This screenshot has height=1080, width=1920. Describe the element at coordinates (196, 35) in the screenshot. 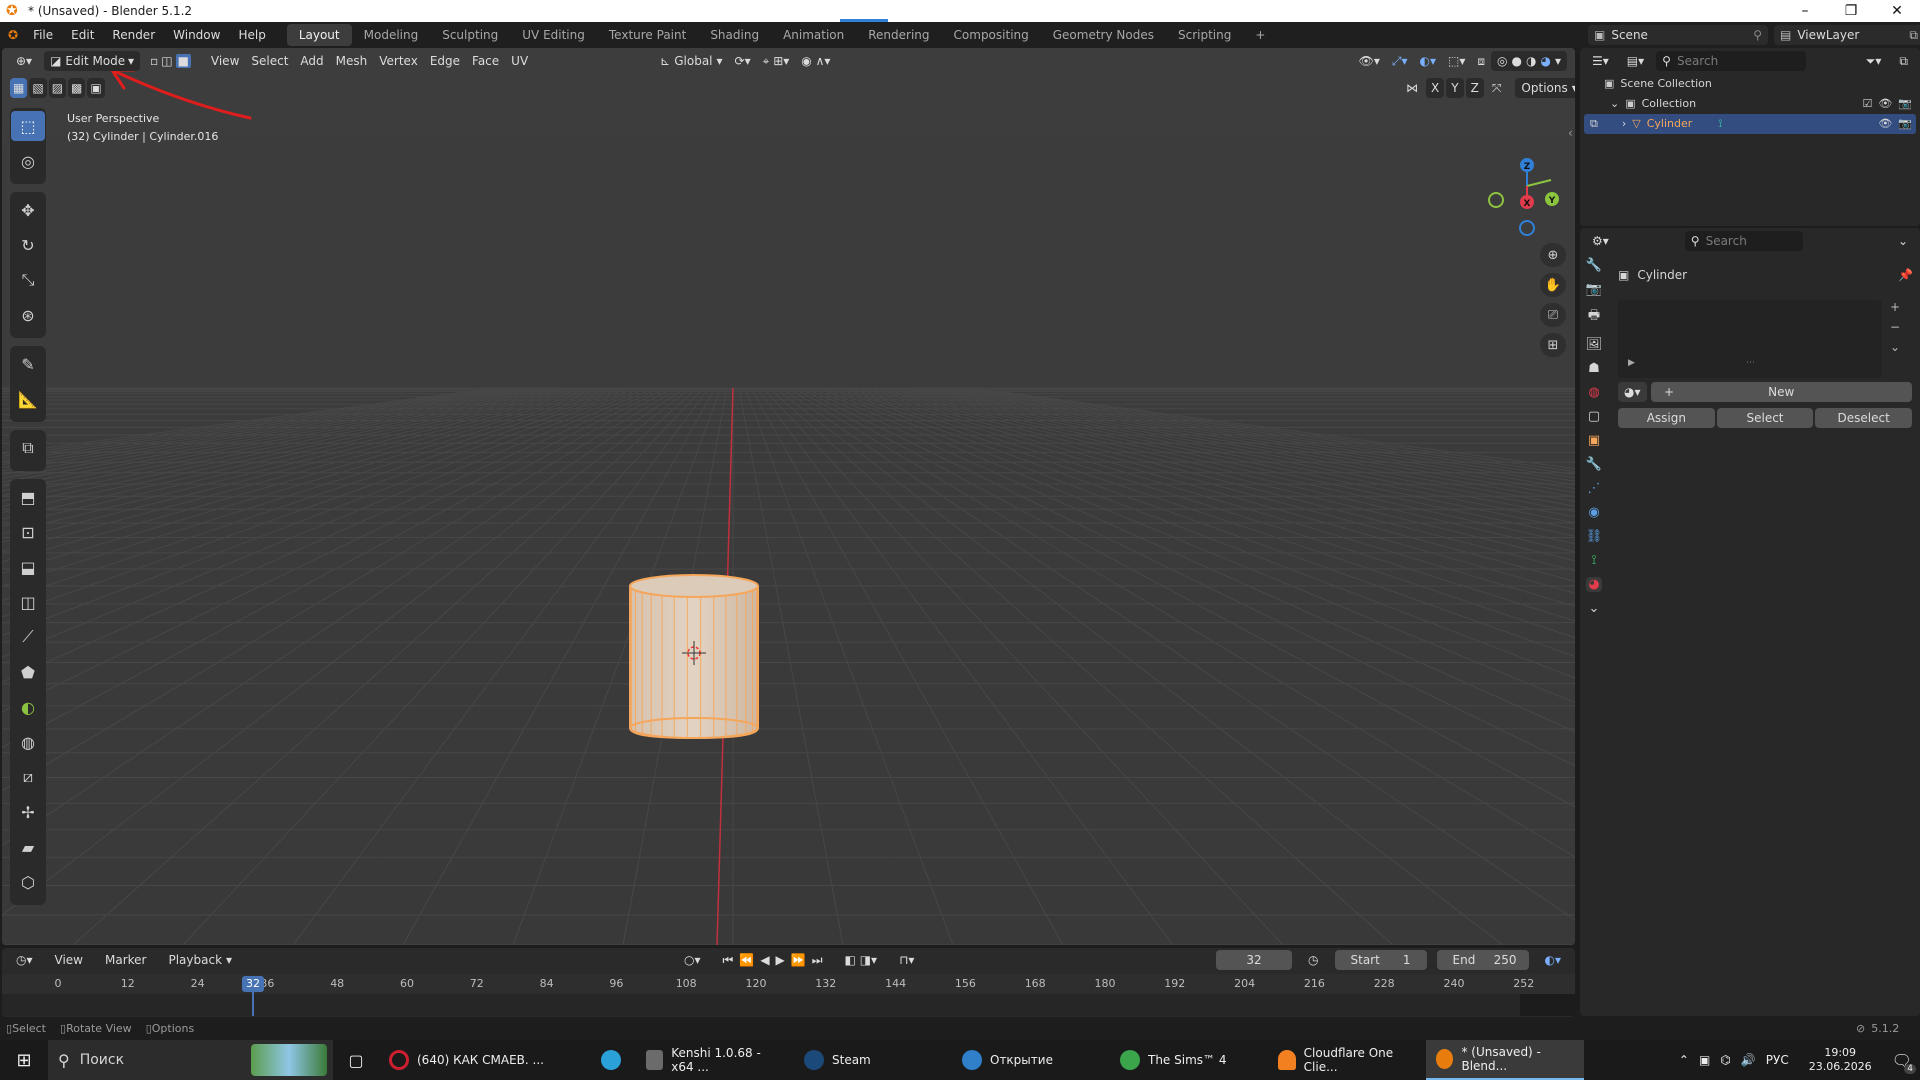

I see `menu-window: Window` at that location.